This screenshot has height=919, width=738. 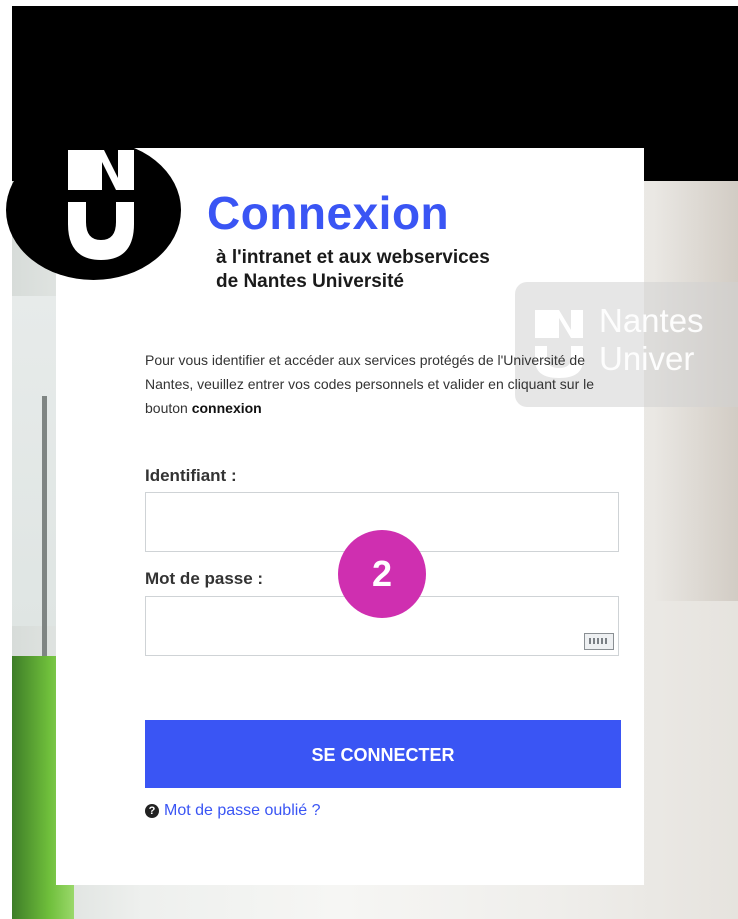 What do you see at coordinates (152, 811) in the screenshot?
I see `question-circle-icon: ?` at bounding box center [152, 811].